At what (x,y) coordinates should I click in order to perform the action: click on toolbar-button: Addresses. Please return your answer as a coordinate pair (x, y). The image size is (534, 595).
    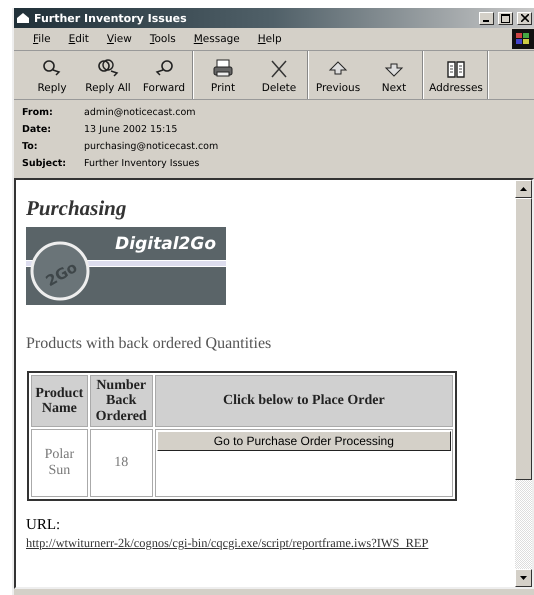
    Looking at the image, I should click on (456, 75).